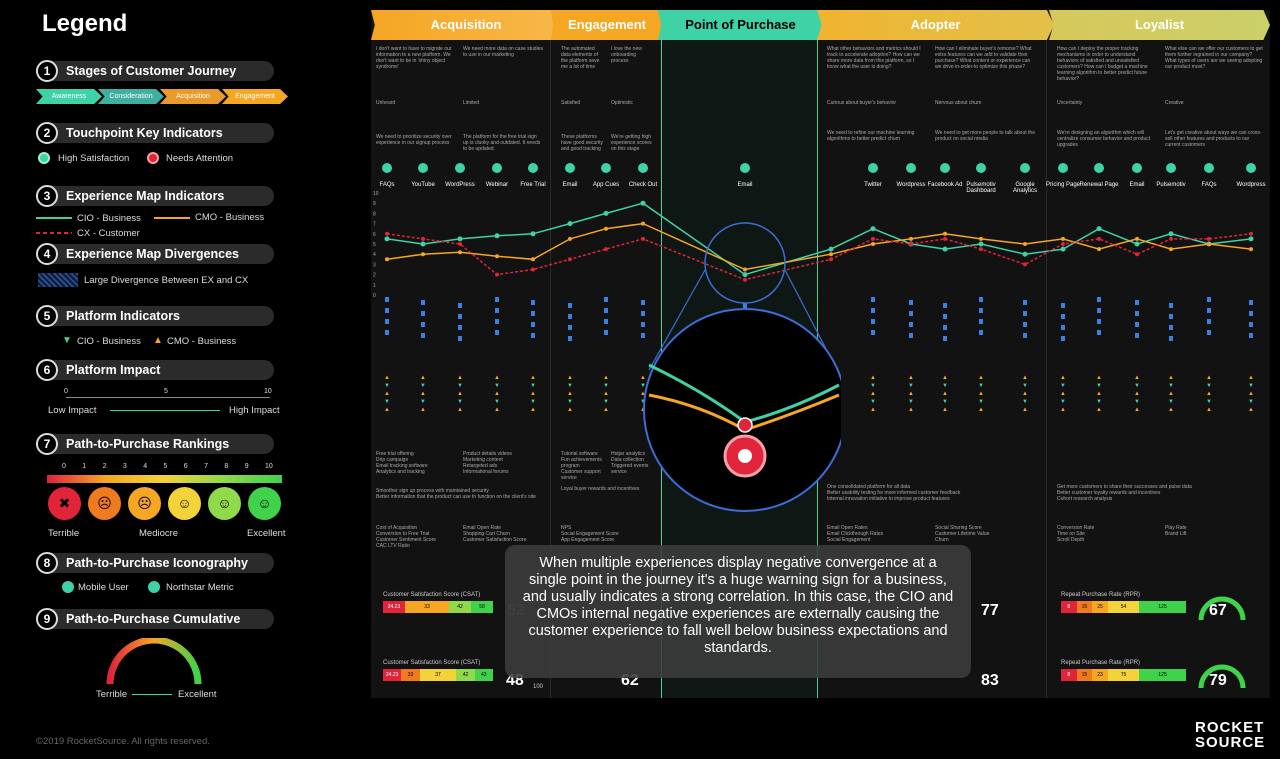  What do you see at coordinates (438, 675) in the screenshot?
I see `bar-seg: 37` at bounding box center [438, 675].